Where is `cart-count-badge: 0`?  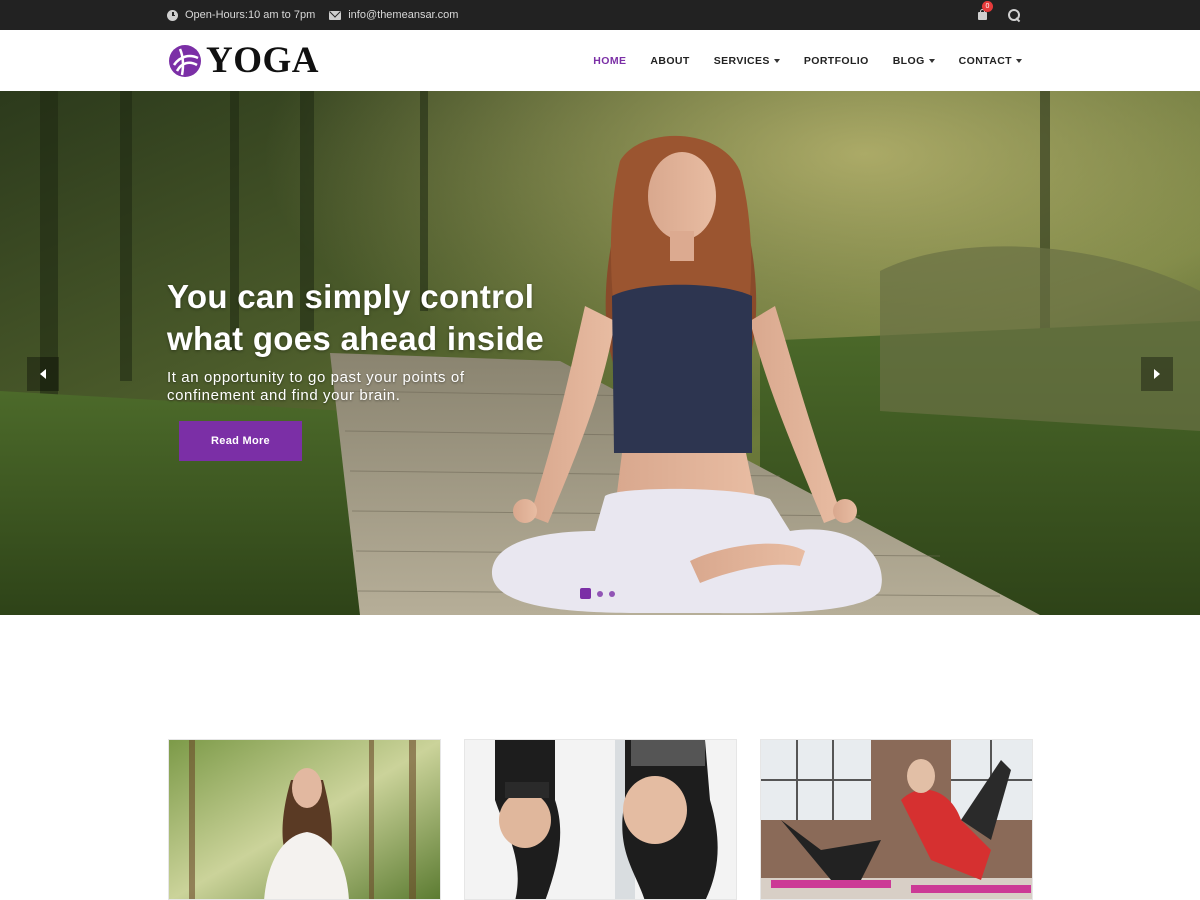 cart-count-badge: 0 is located at coordinates (987, 6).